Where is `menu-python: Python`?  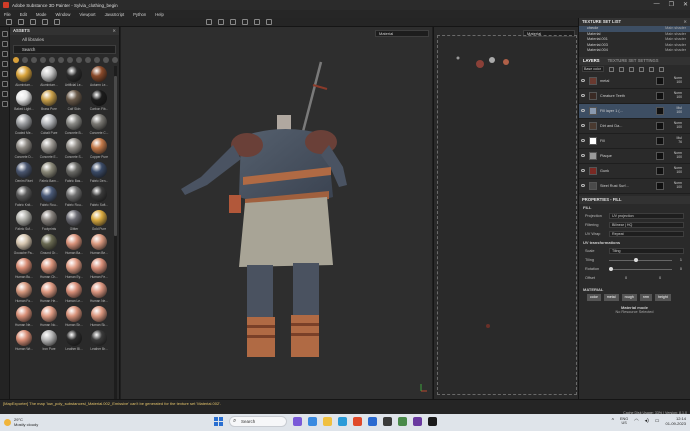
menu-python: Python is located at coordinates (139, 14).